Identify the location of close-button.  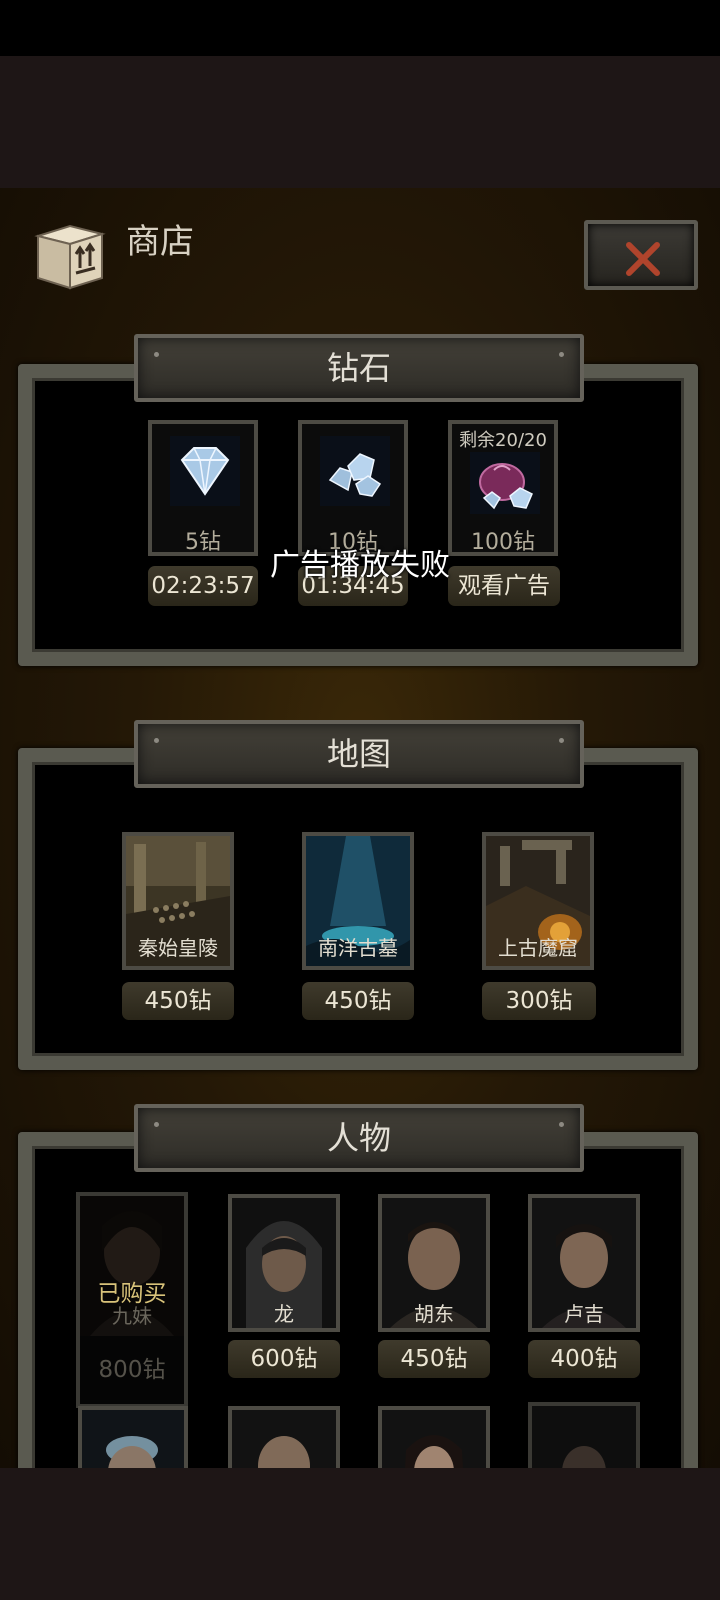
(641, 255).